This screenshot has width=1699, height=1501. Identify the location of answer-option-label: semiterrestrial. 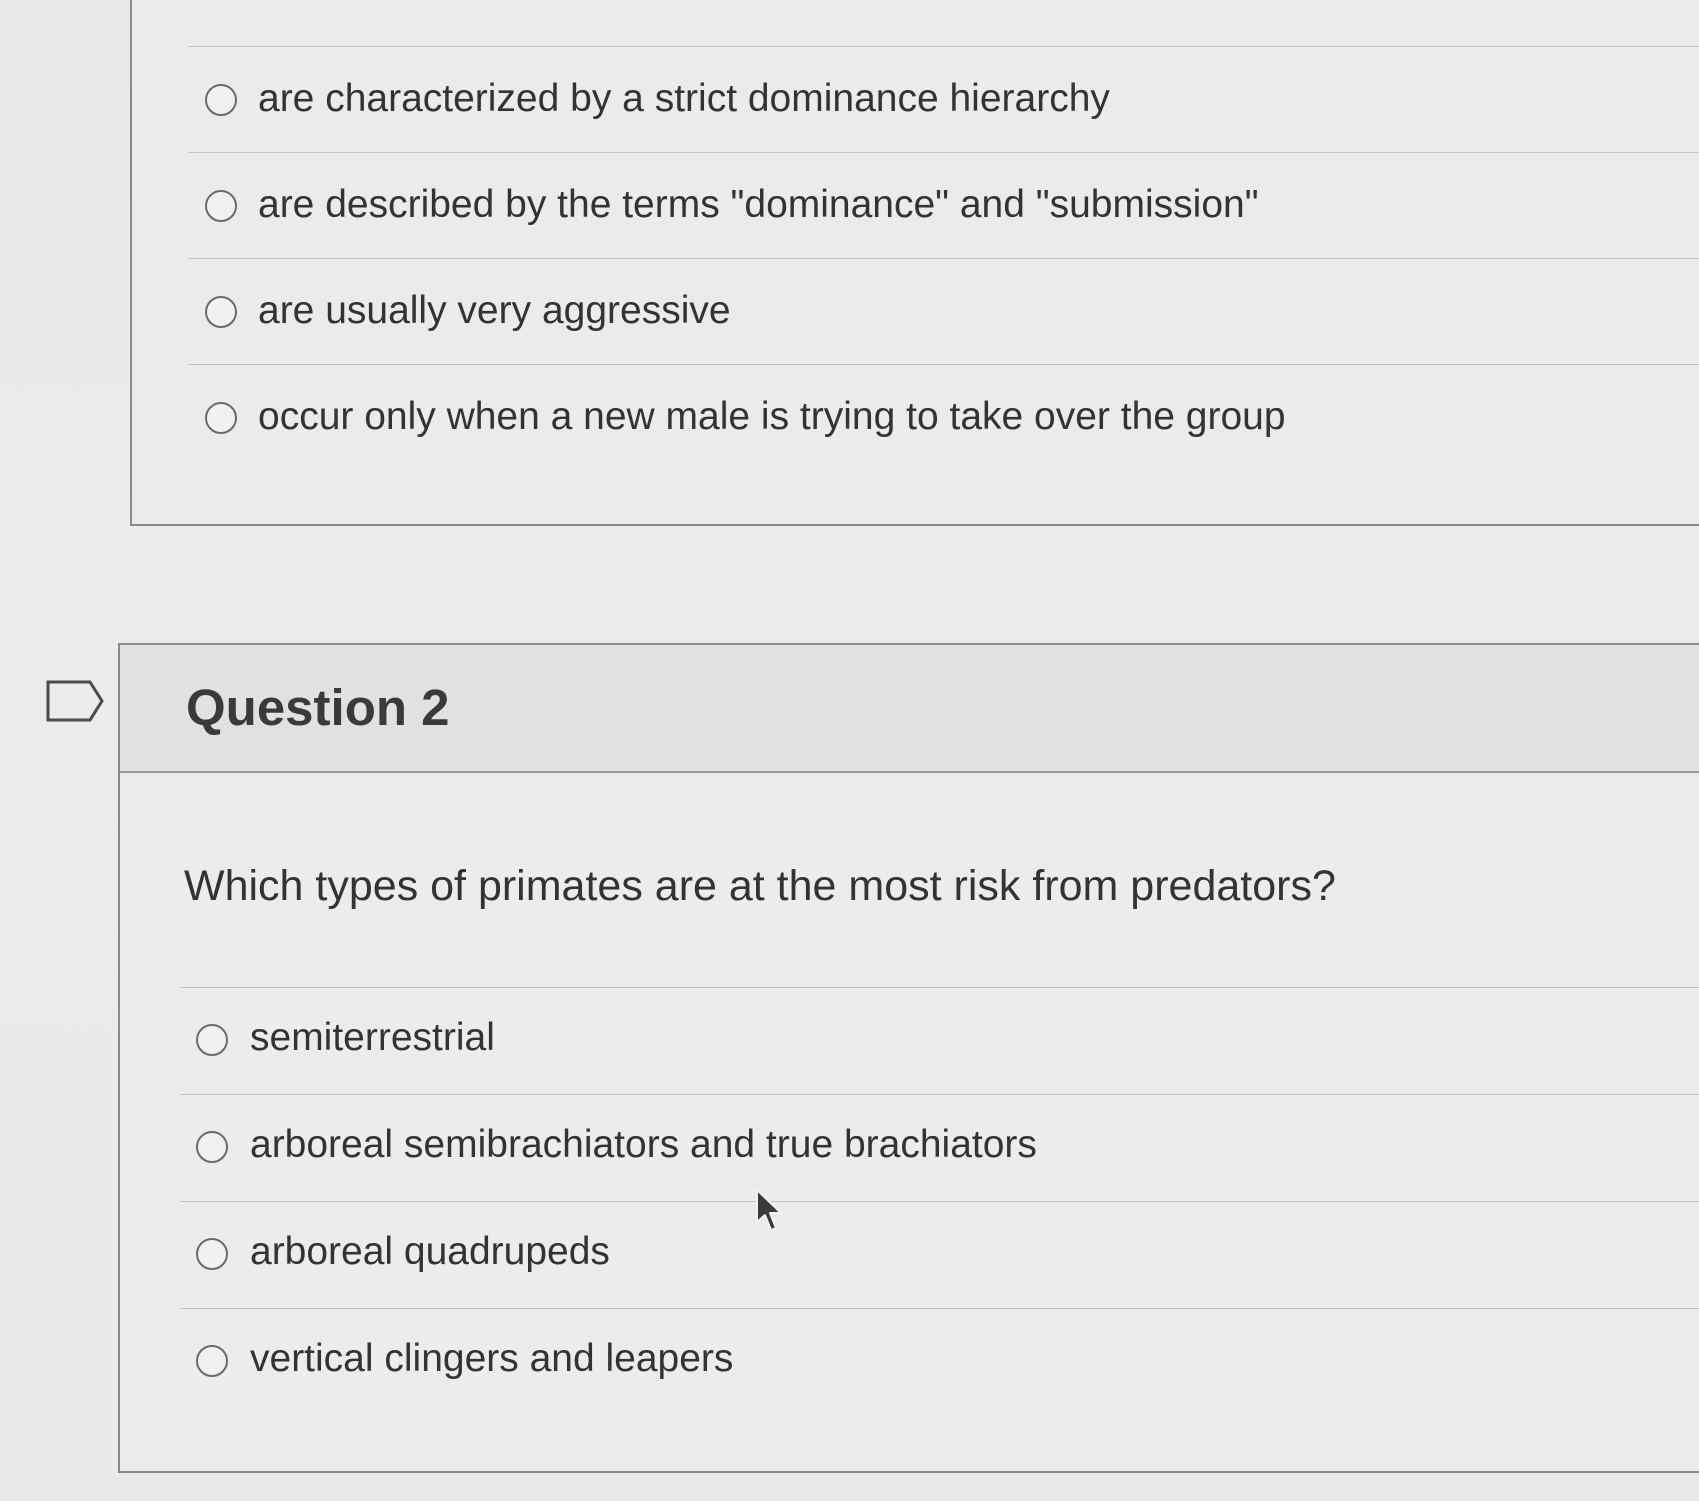
(372, 1038).